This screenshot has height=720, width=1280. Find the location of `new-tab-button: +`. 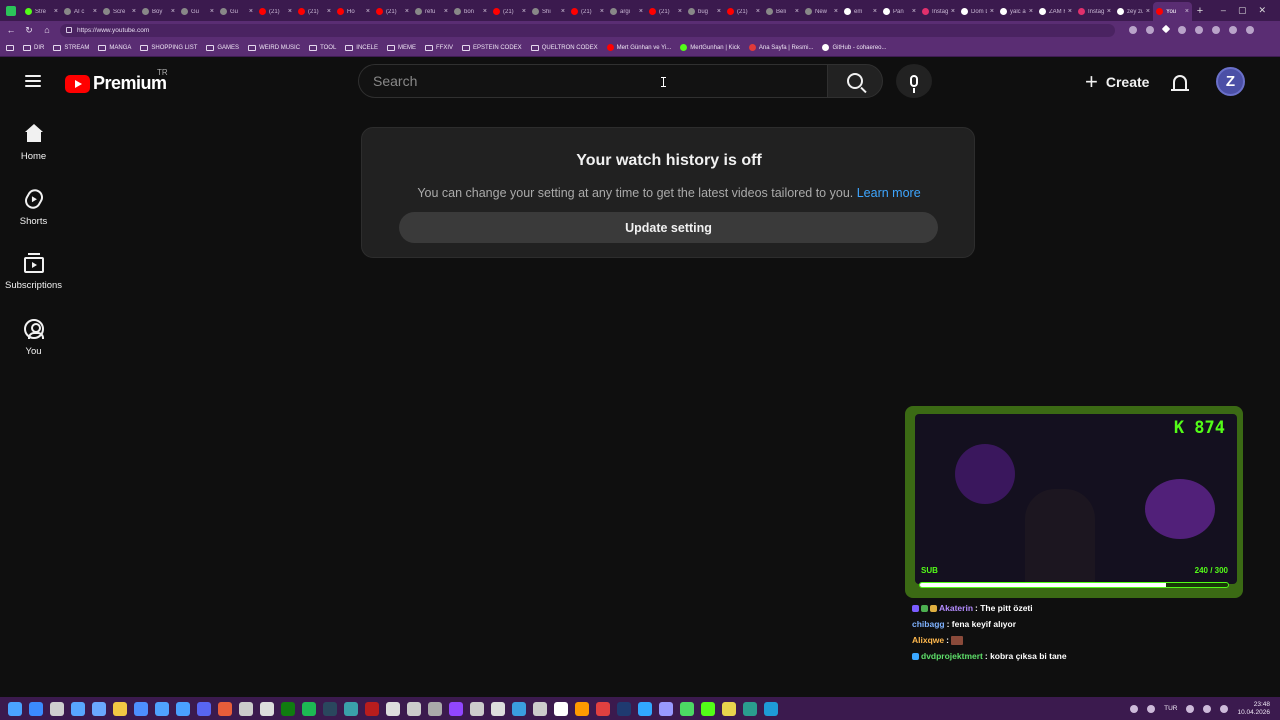

new-tab-button: + is located at coordinates (1200, 11).